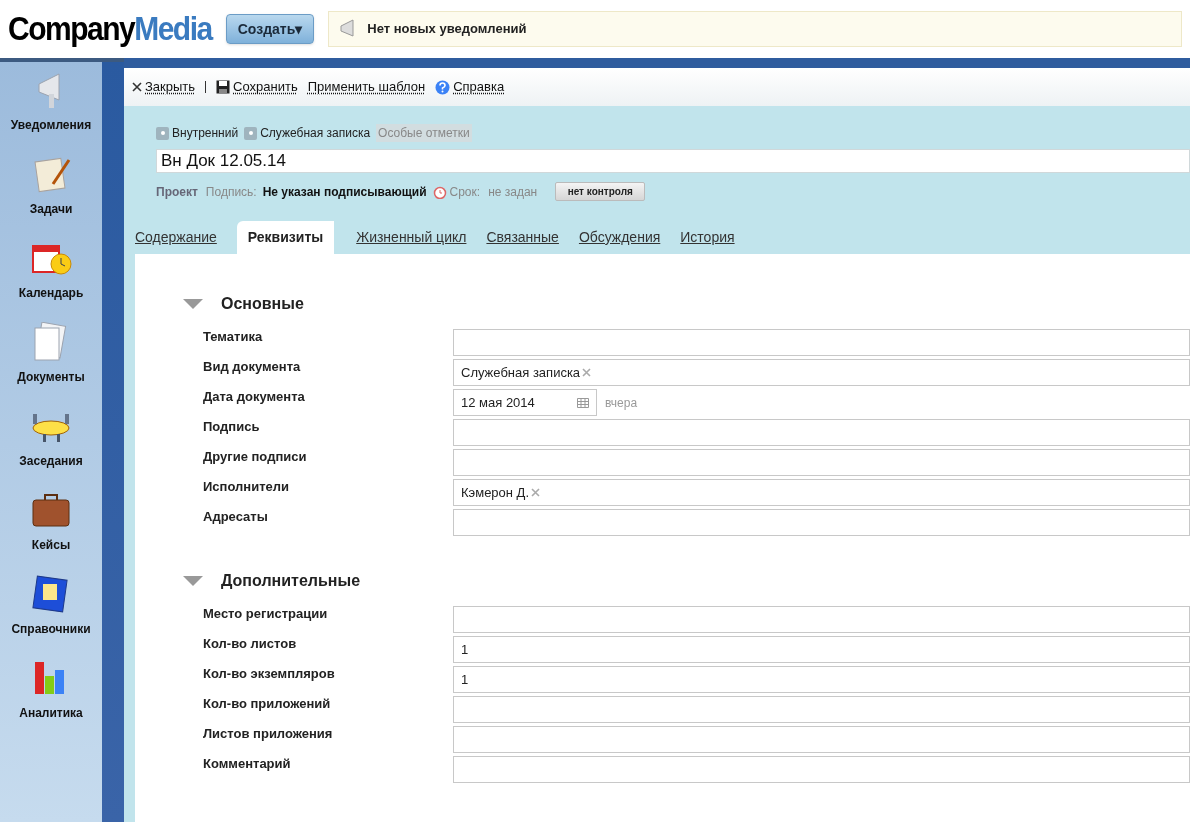 This screenshot has width=1190, height=822. I want to click on sign-value: Не указан подписывающий, so click(344, 192).